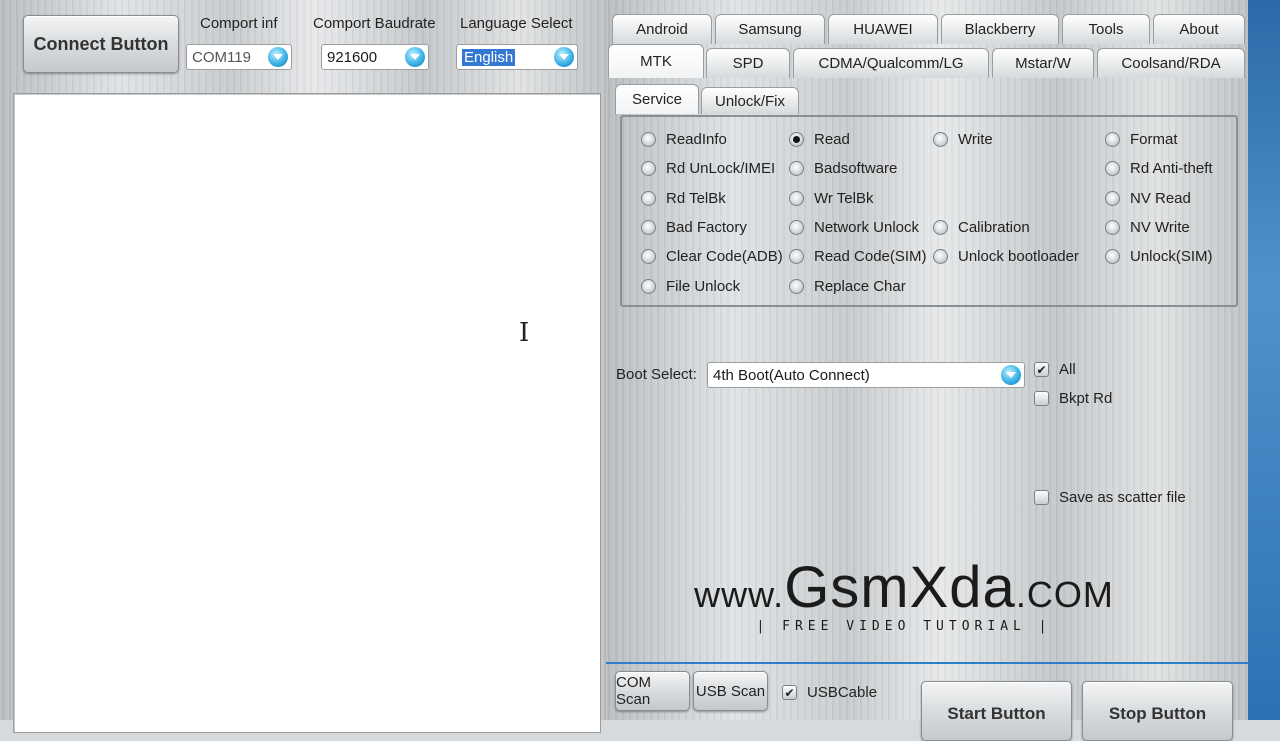  Describe the element at coordinates (1264, 360) in the screenshot. I see `window-edge` at that location.